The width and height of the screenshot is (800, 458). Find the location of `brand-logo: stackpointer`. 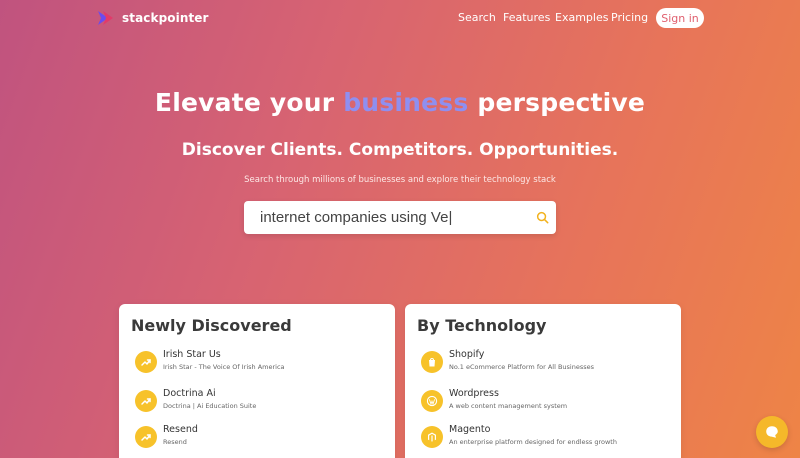

brand-logo: stackpointer is located at coordinates (152, 18).